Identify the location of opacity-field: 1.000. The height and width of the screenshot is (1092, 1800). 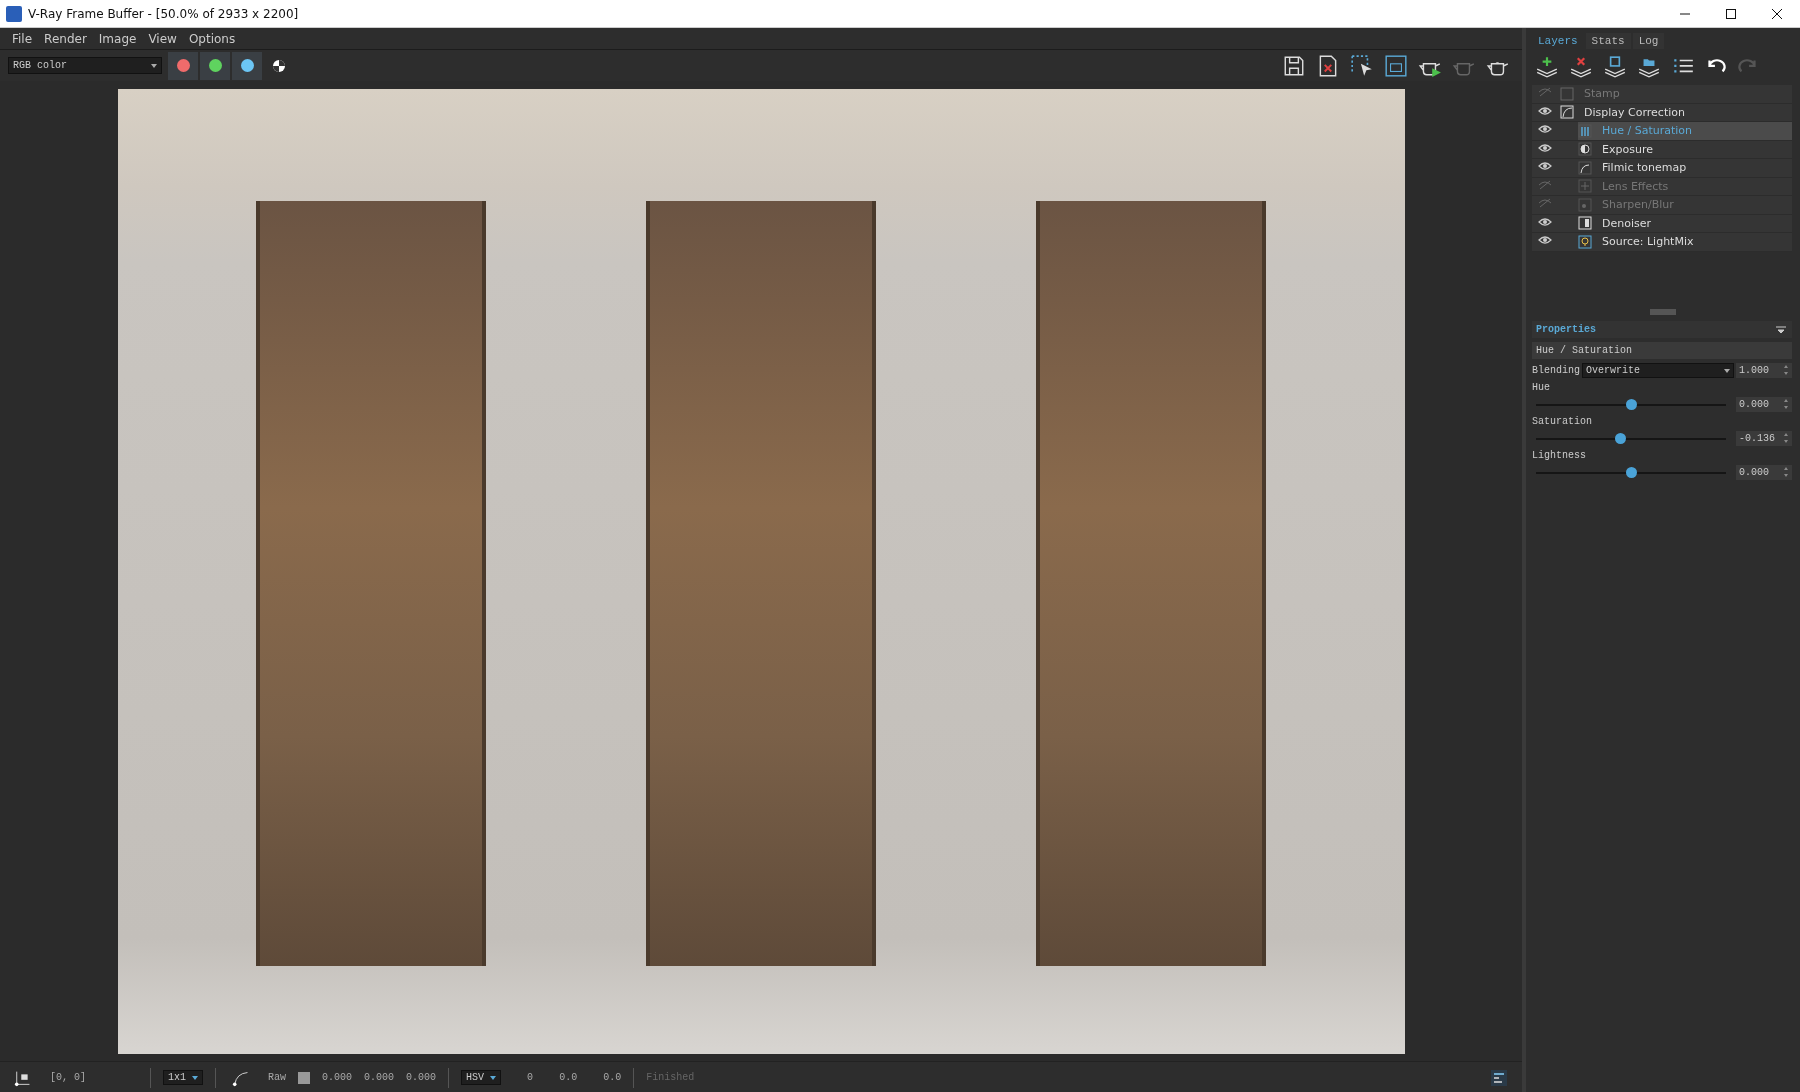
(1764, 370).